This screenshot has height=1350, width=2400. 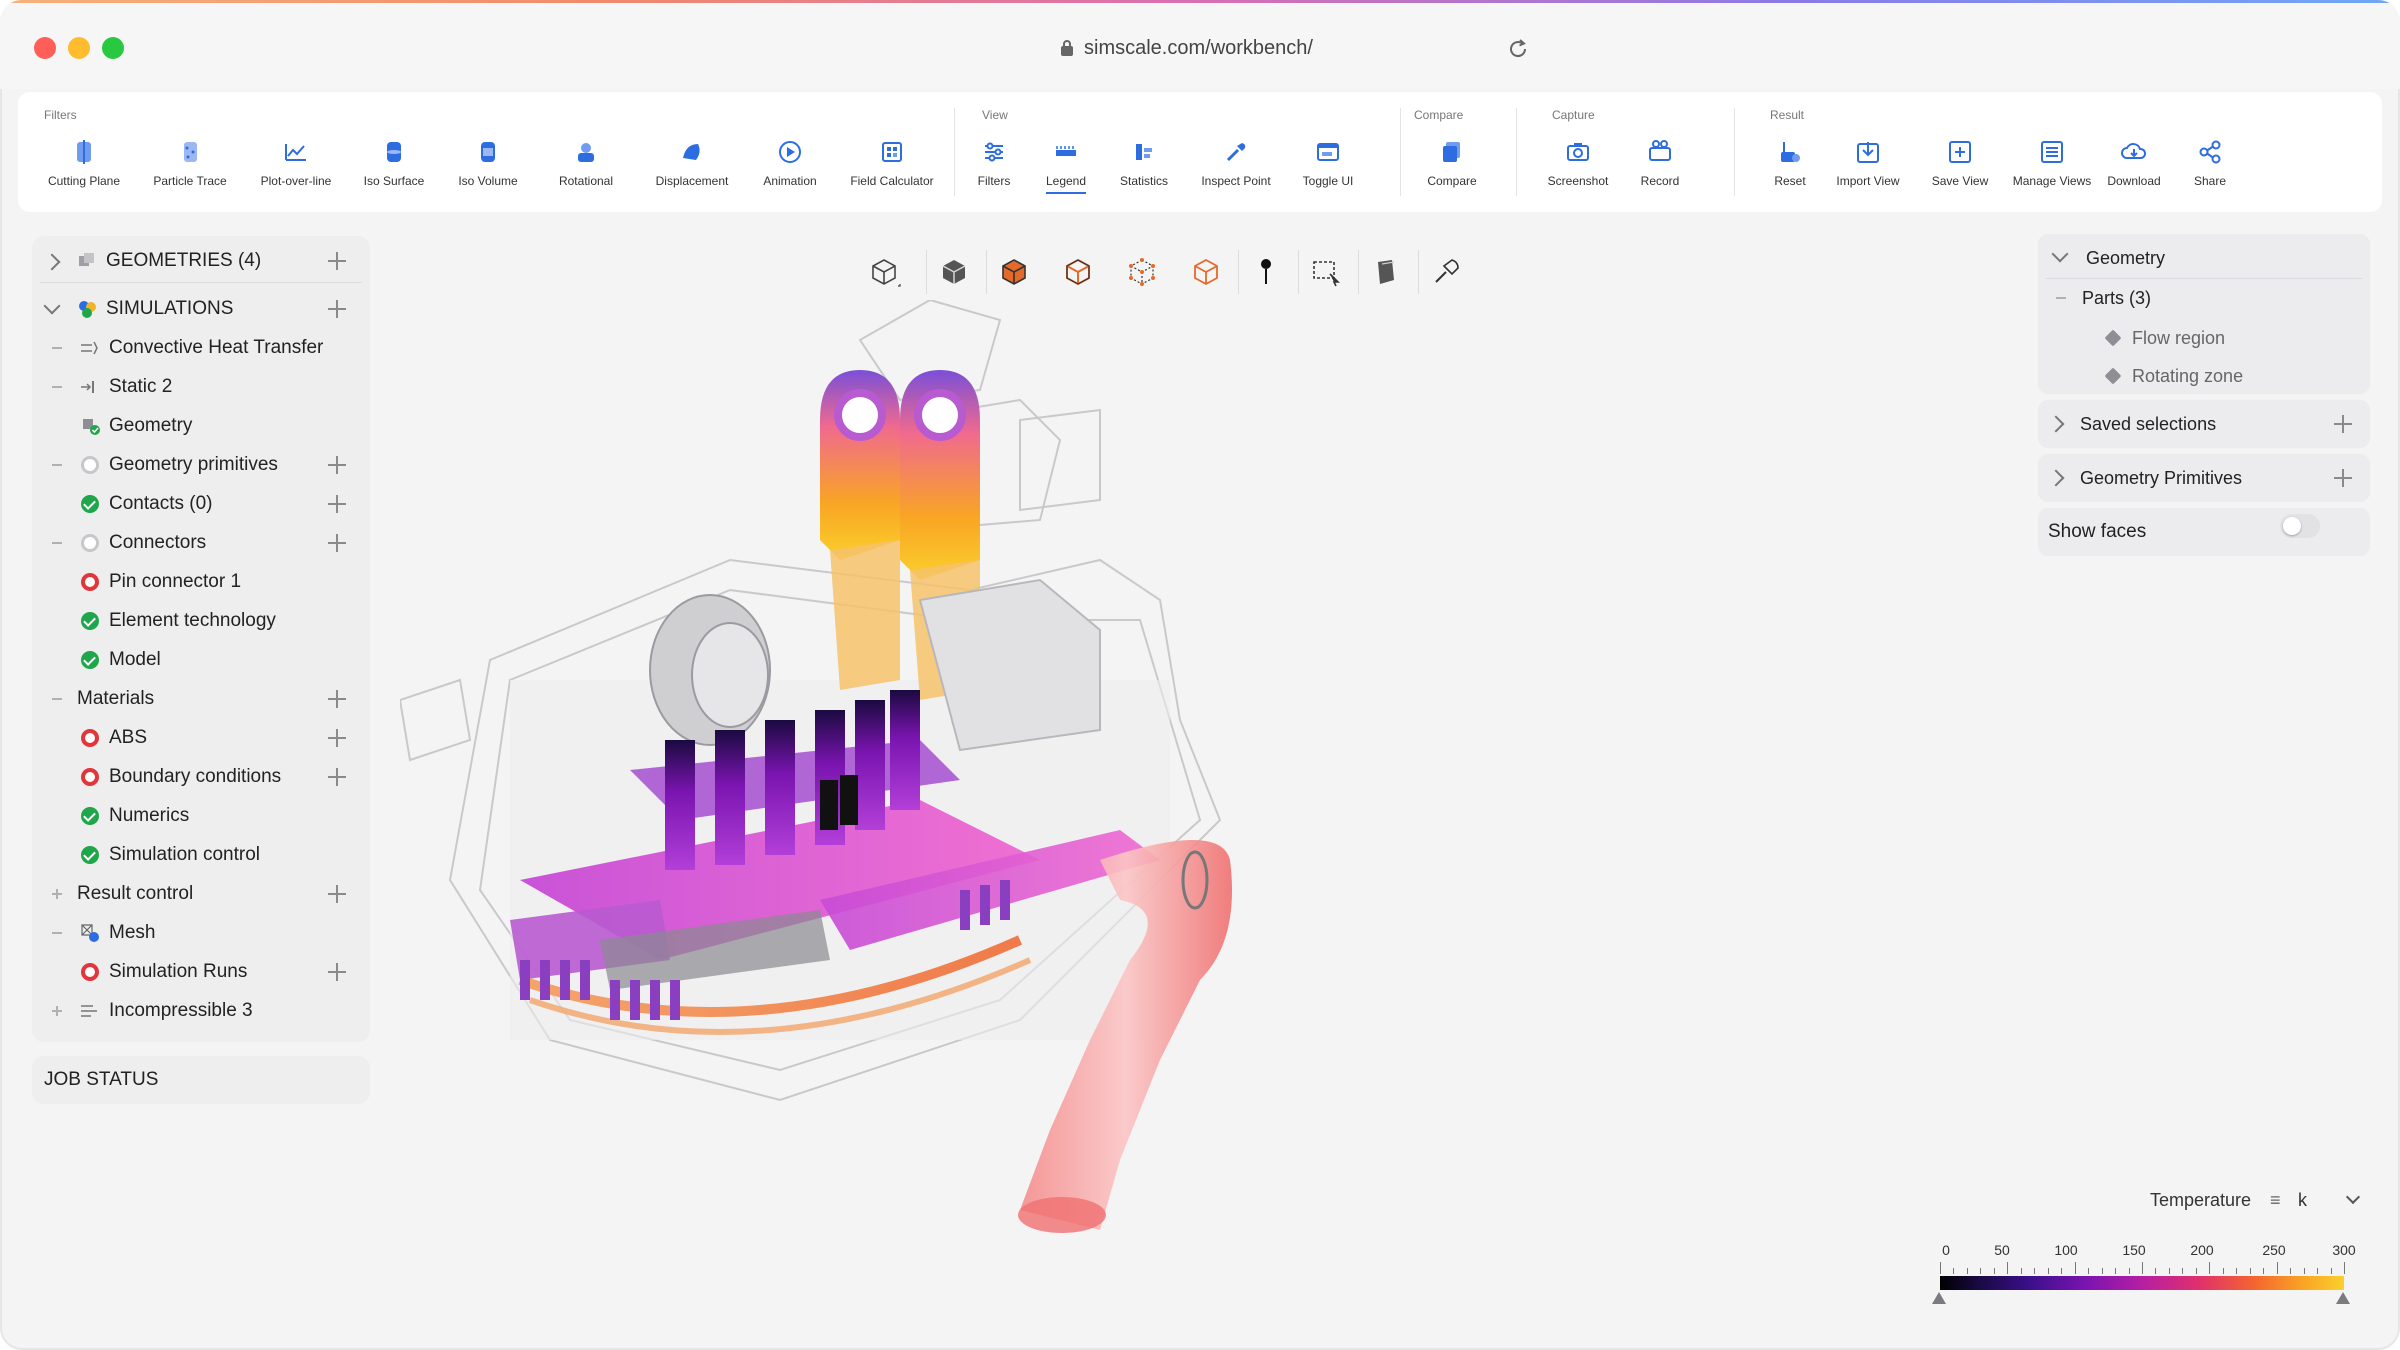 What do you see at coordinates (337, 699) in the screenshot?
I see `add-material-icon` at bounding box center [337, 699].